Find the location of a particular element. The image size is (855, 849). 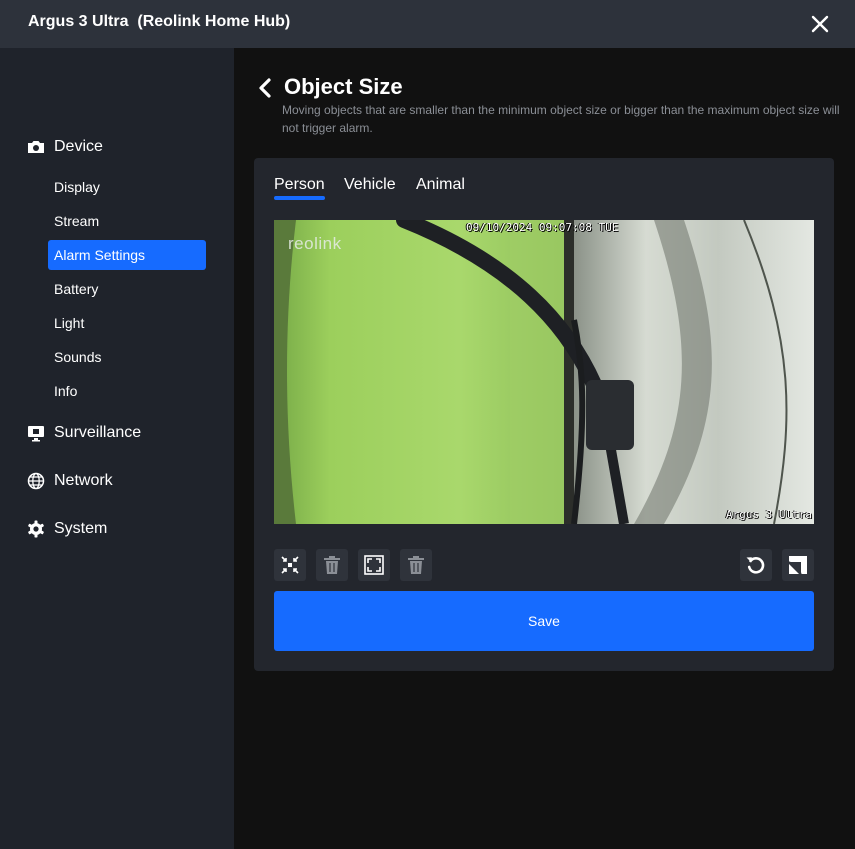

max-size-icon is located at coordinates (374, 565).